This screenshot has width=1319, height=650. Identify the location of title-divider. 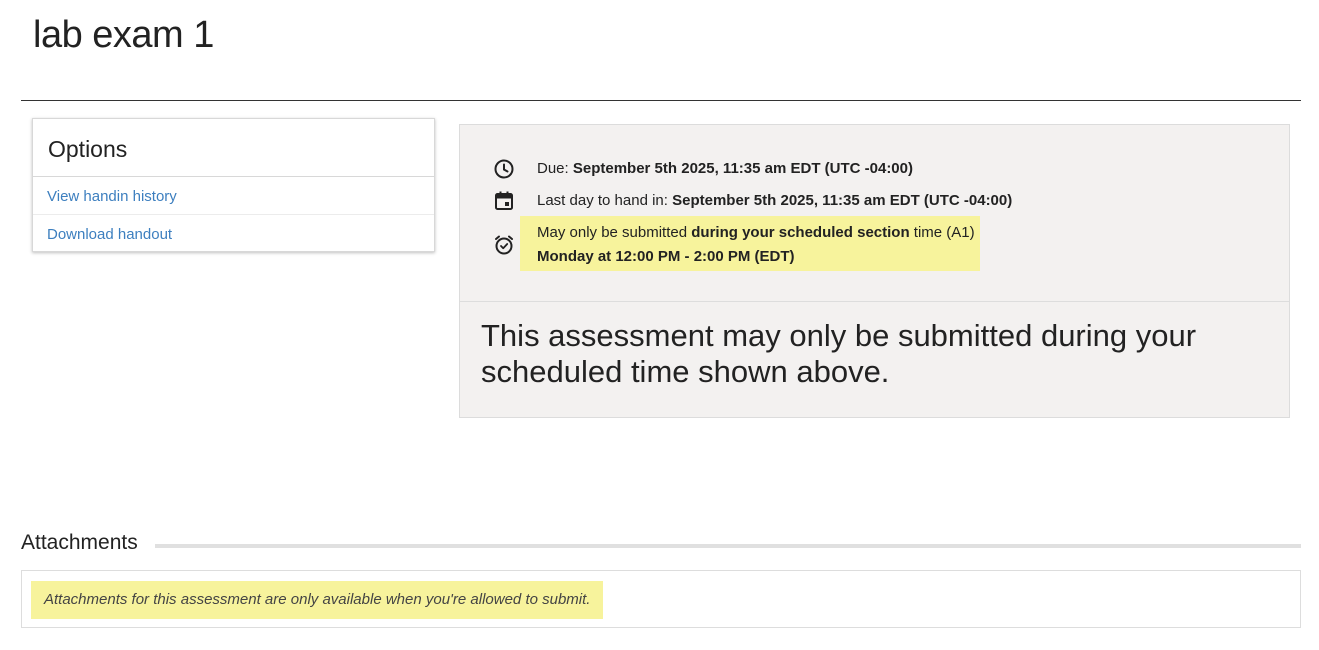
(661, 100).